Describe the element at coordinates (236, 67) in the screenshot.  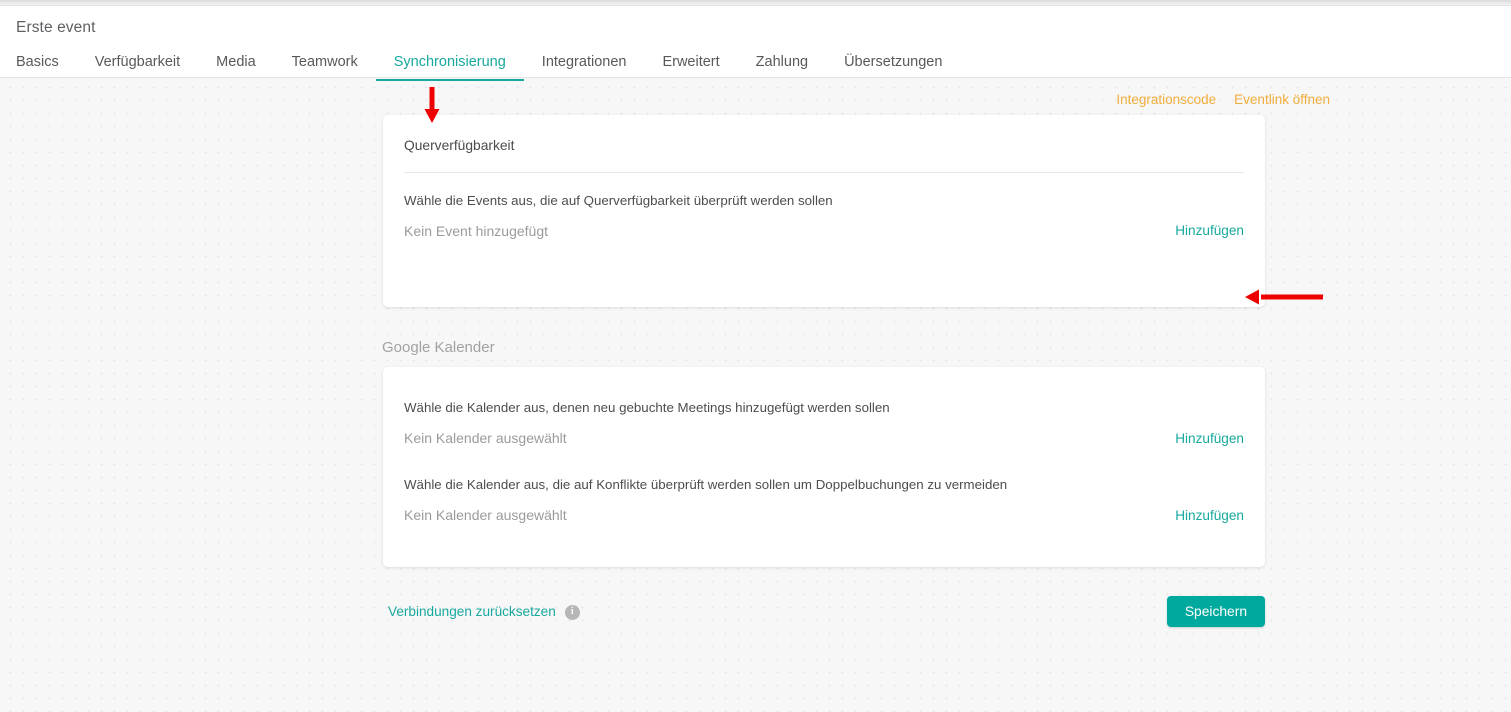
I see `tab-media: Media` at that location.